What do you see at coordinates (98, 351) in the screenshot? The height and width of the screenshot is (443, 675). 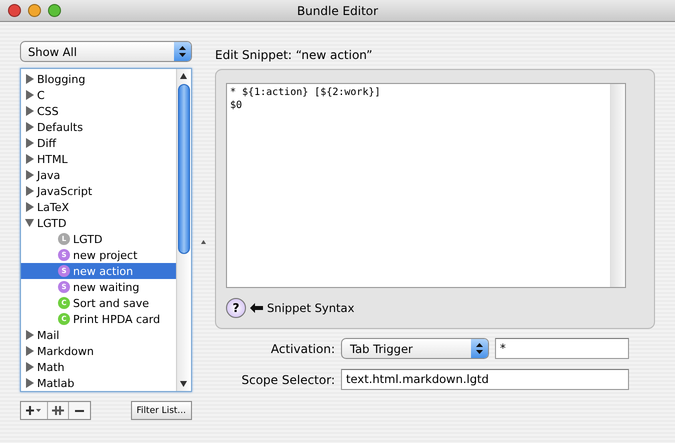 I see `bundle-row: Markdown` at bounding box center [98, 351].